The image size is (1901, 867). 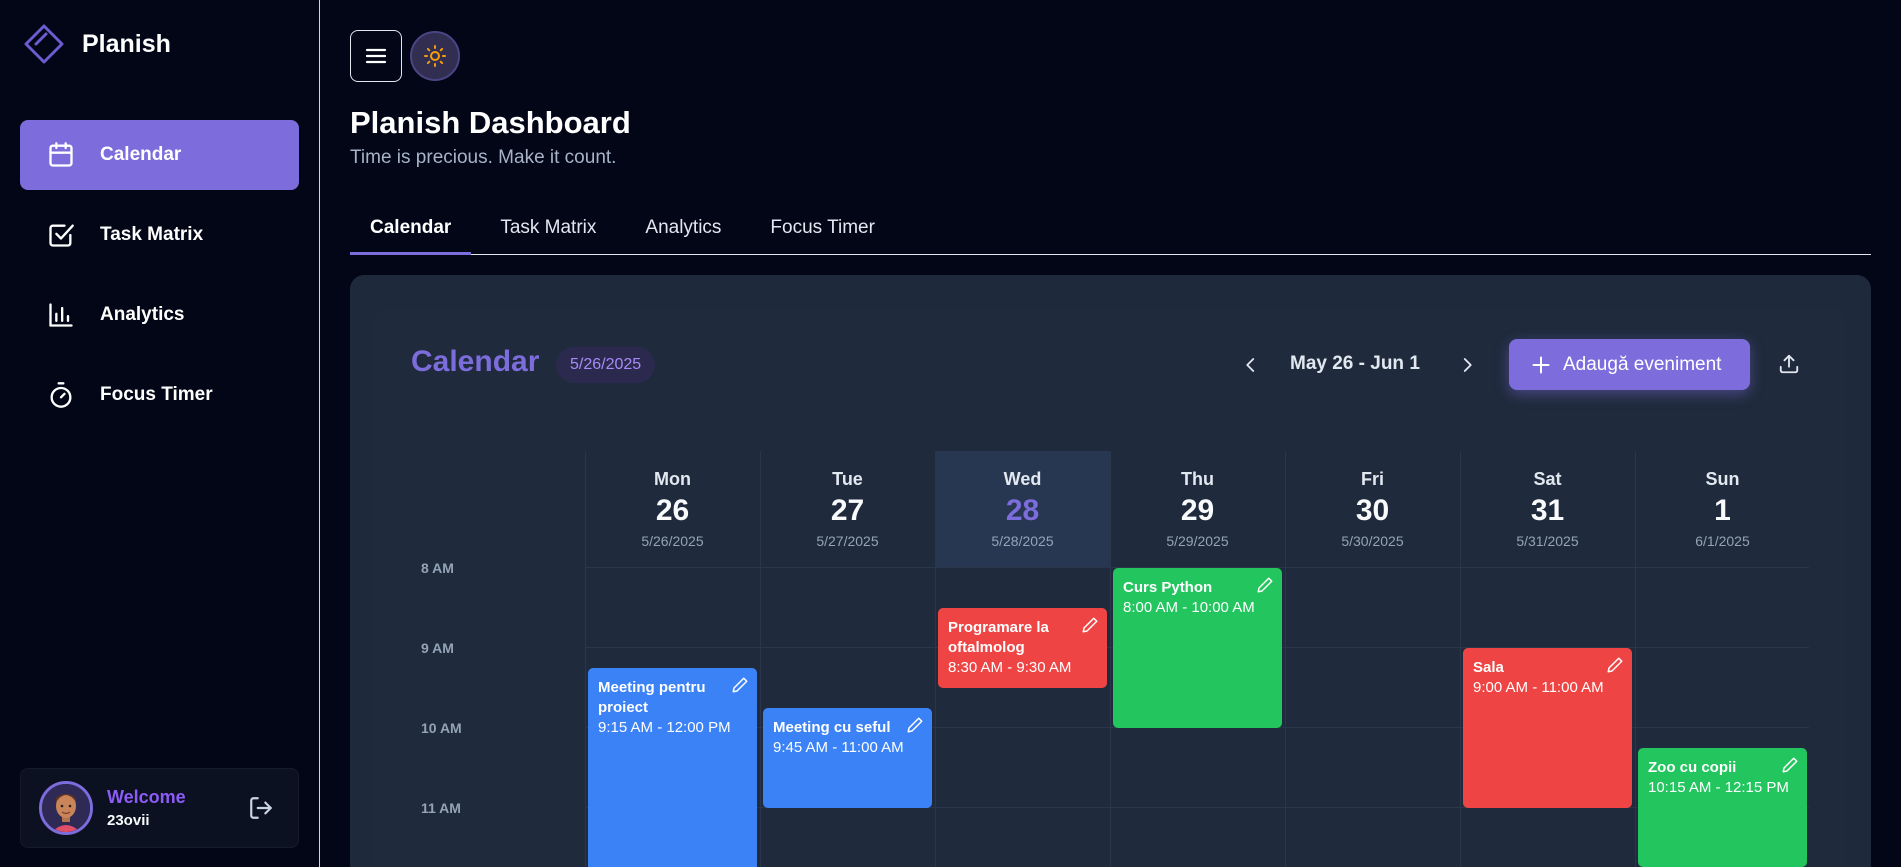 I want to click on event-time: 10:15 AM - 12:15 PM, so click(x=1718, y=787).